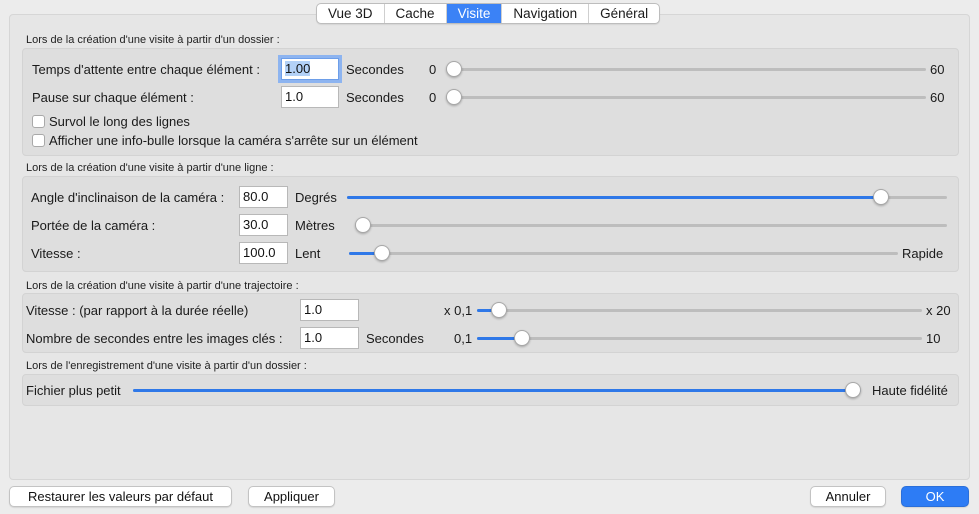  What do you see at coordinates (73, 390) in the screenshot?
I see `recording-min-label: Fichier plus petit` at bounding box center [73, 390].